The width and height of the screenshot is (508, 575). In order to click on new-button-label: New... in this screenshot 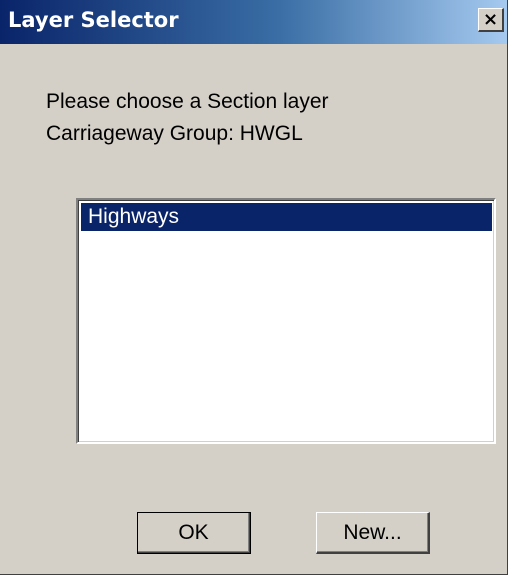, I will do `click(372, 532)`.